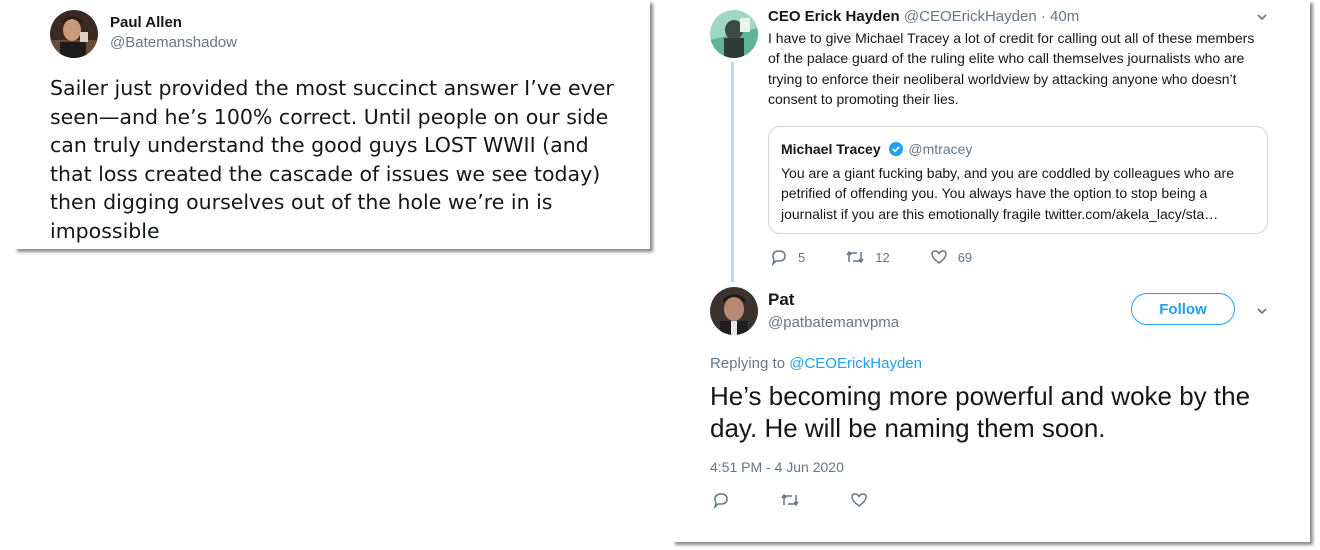  I want to click on reply-author-name: Pat, so click(781, 300).